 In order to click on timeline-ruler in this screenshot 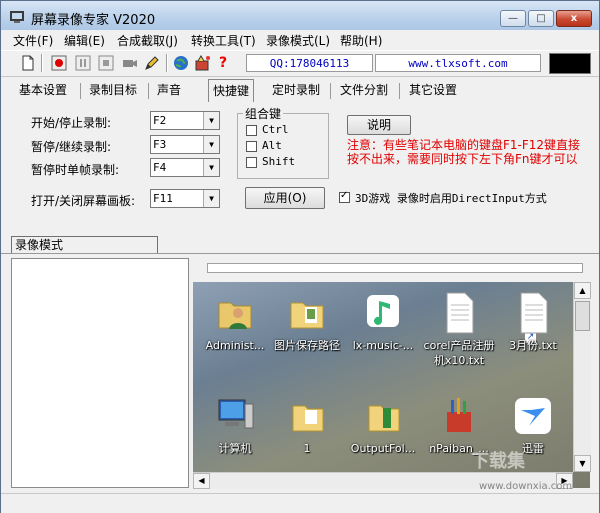, I will do `click(395, 268)`.